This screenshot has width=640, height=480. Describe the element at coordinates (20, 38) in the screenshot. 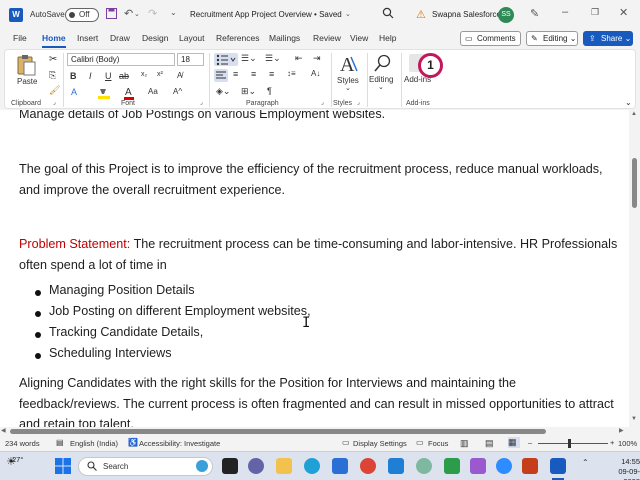

I see `tab-file: File` at that location.